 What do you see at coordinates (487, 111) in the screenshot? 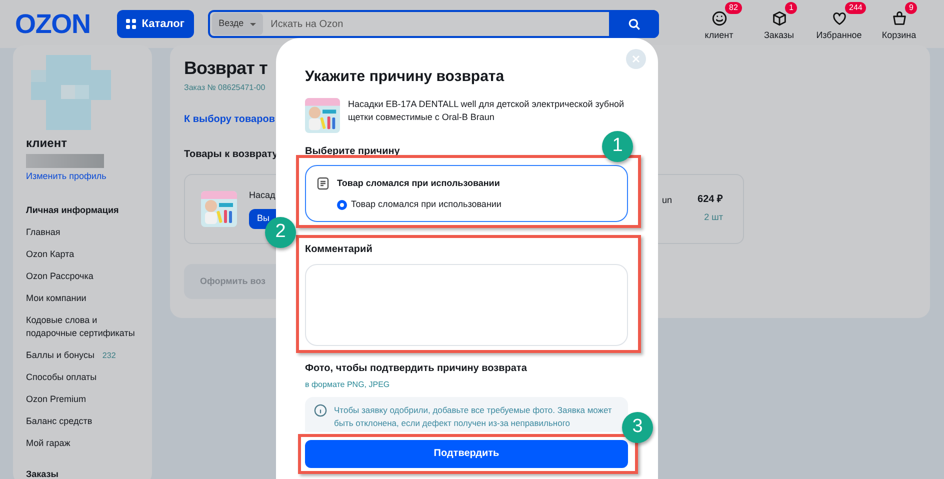
I see `product-name: Насадки EB-17A DENTALL well для детской электрической зубной щетки совместимые с Oral-B Braun` at bounding box center [487, 111].